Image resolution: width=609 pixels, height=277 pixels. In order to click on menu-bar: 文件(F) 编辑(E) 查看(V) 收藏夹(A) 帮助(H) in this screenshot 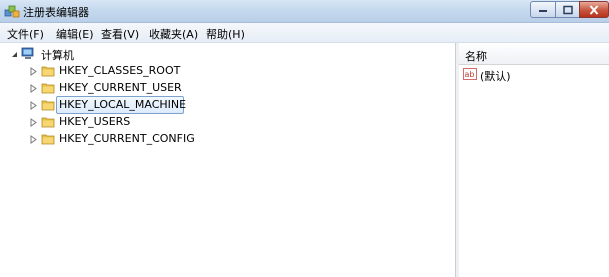, I will do `click(304, 33)`.